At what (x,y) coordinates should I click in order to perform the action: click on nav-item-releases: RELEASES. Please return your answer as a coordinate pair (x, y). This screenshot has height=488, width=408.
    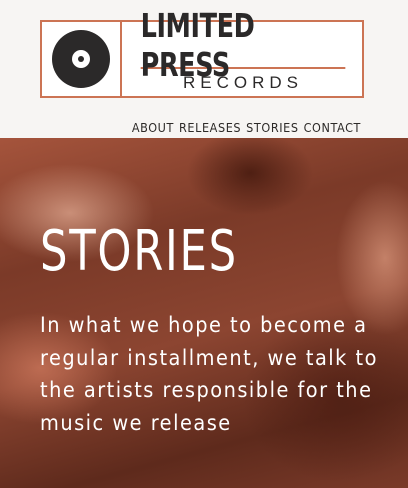
    Looking at the image, I should click on (210, 127).